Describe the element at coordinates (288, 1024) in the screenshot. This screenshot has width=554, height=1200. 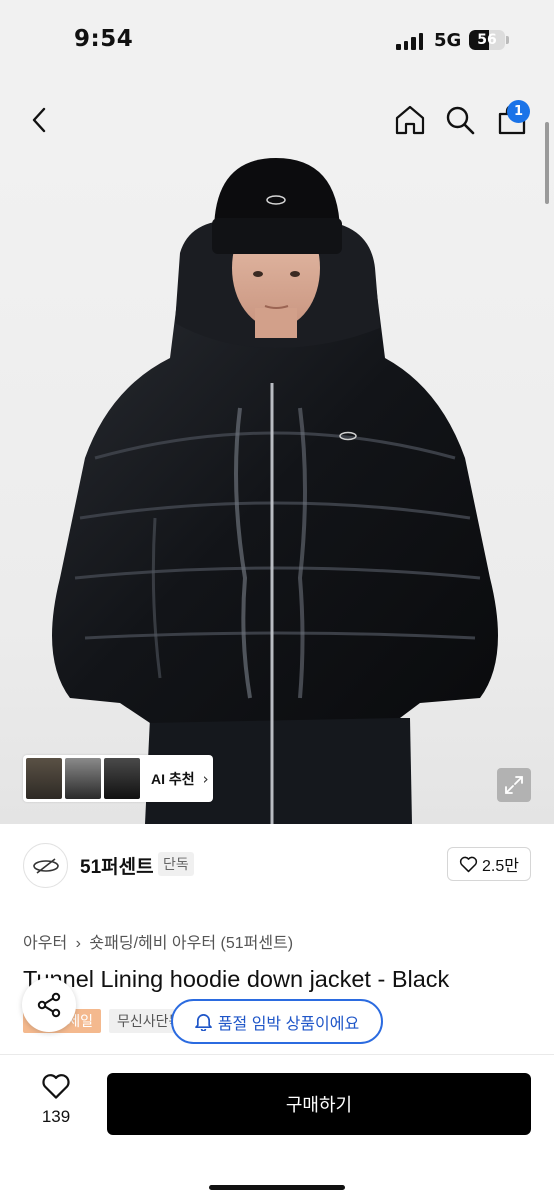
I see `toast-text: 품절 임박 상품이에요` at that location.